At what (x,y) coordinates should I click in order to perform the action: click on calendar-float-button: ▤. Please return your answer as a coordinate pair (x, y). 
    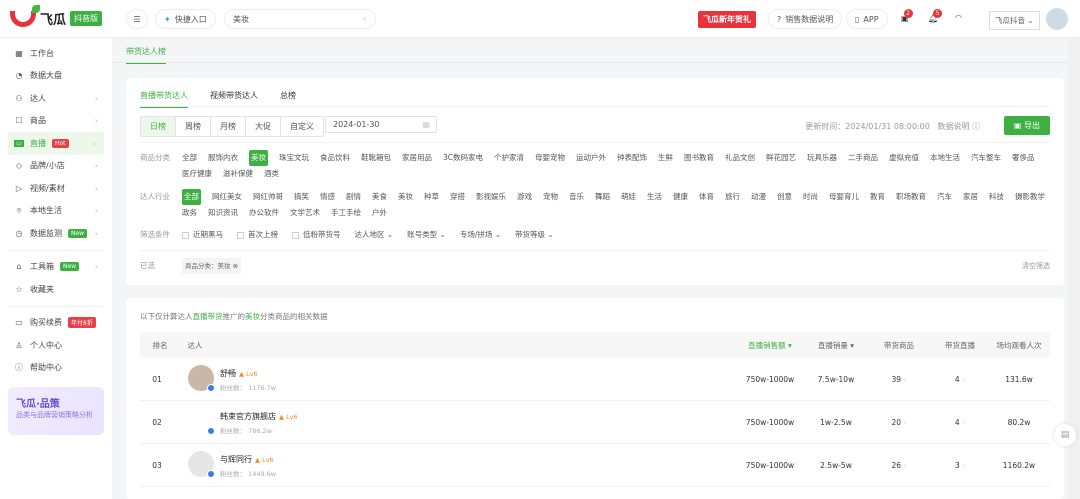
    Looking at the image, I should click on (1065, 435).